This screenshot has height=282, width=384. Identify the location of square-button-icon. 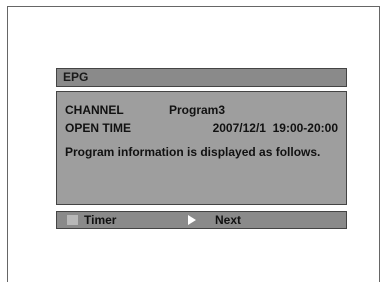
(72, 220).